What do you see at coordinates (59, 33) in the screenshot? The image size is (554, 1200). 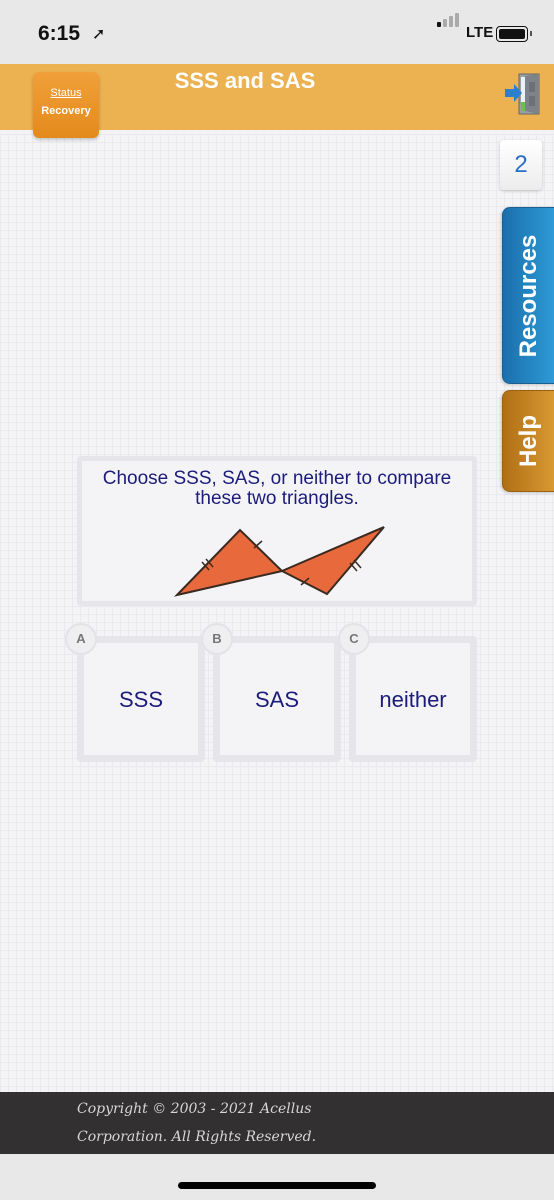 I see `status-time: 6:15` at bounding box center [59, 33].